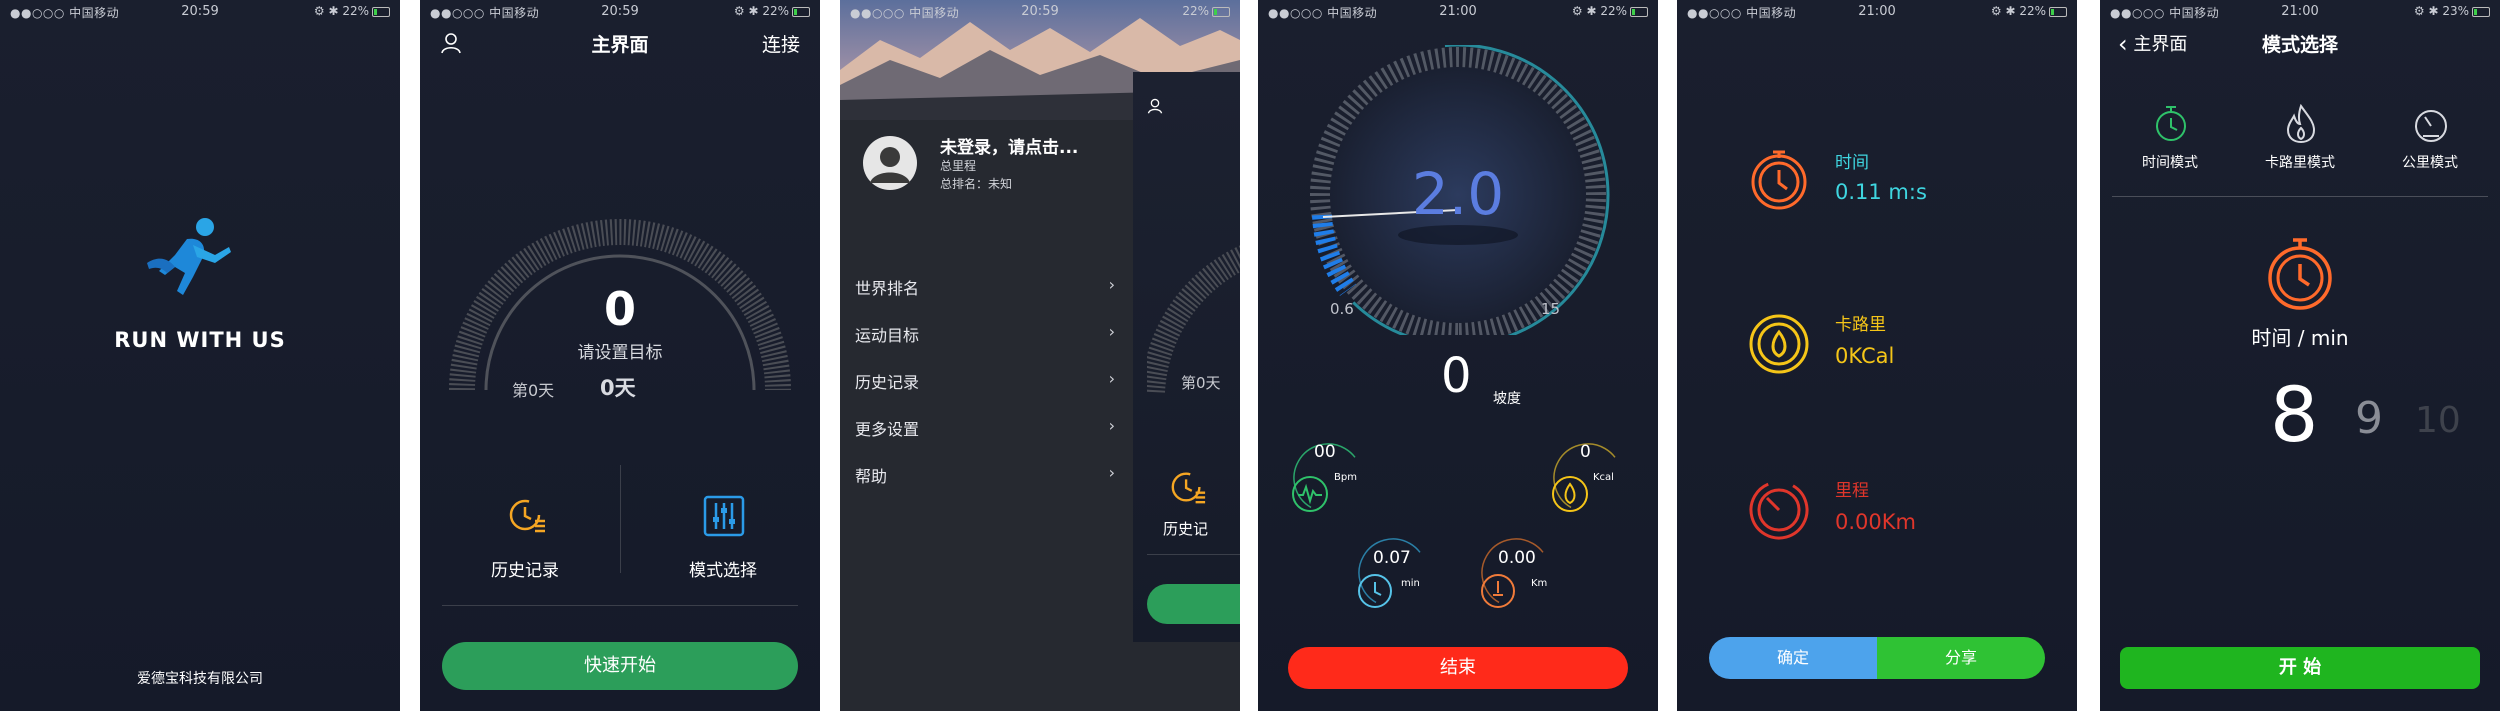 This screenshot has width=2500, height=711. Describe the element at coordinates (1155, 106) in the screenshot. I see `user-icon` at that location.